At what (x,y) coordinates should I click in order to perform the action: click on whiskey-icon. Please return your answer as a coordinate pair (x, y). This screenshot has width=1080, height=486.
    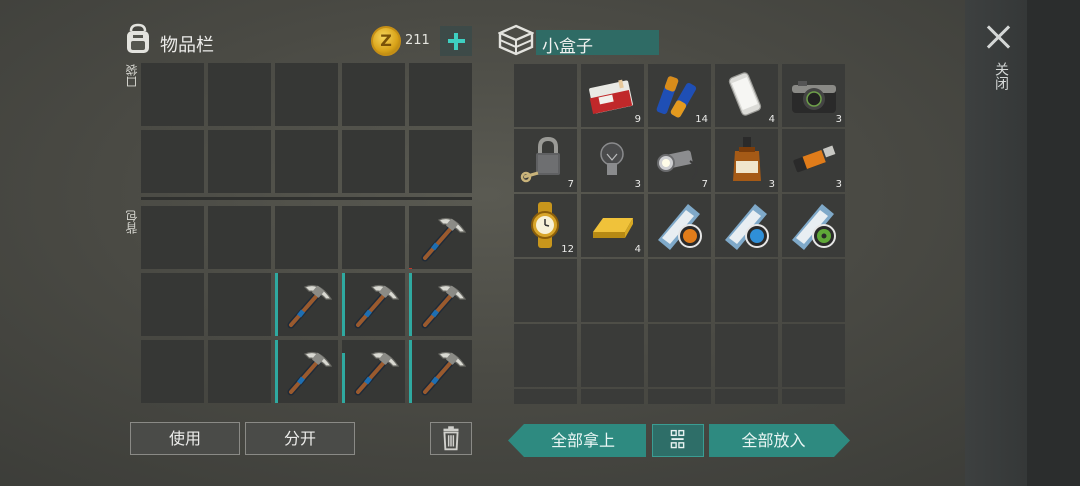
    Looking at the image, I should click on (747, 159).